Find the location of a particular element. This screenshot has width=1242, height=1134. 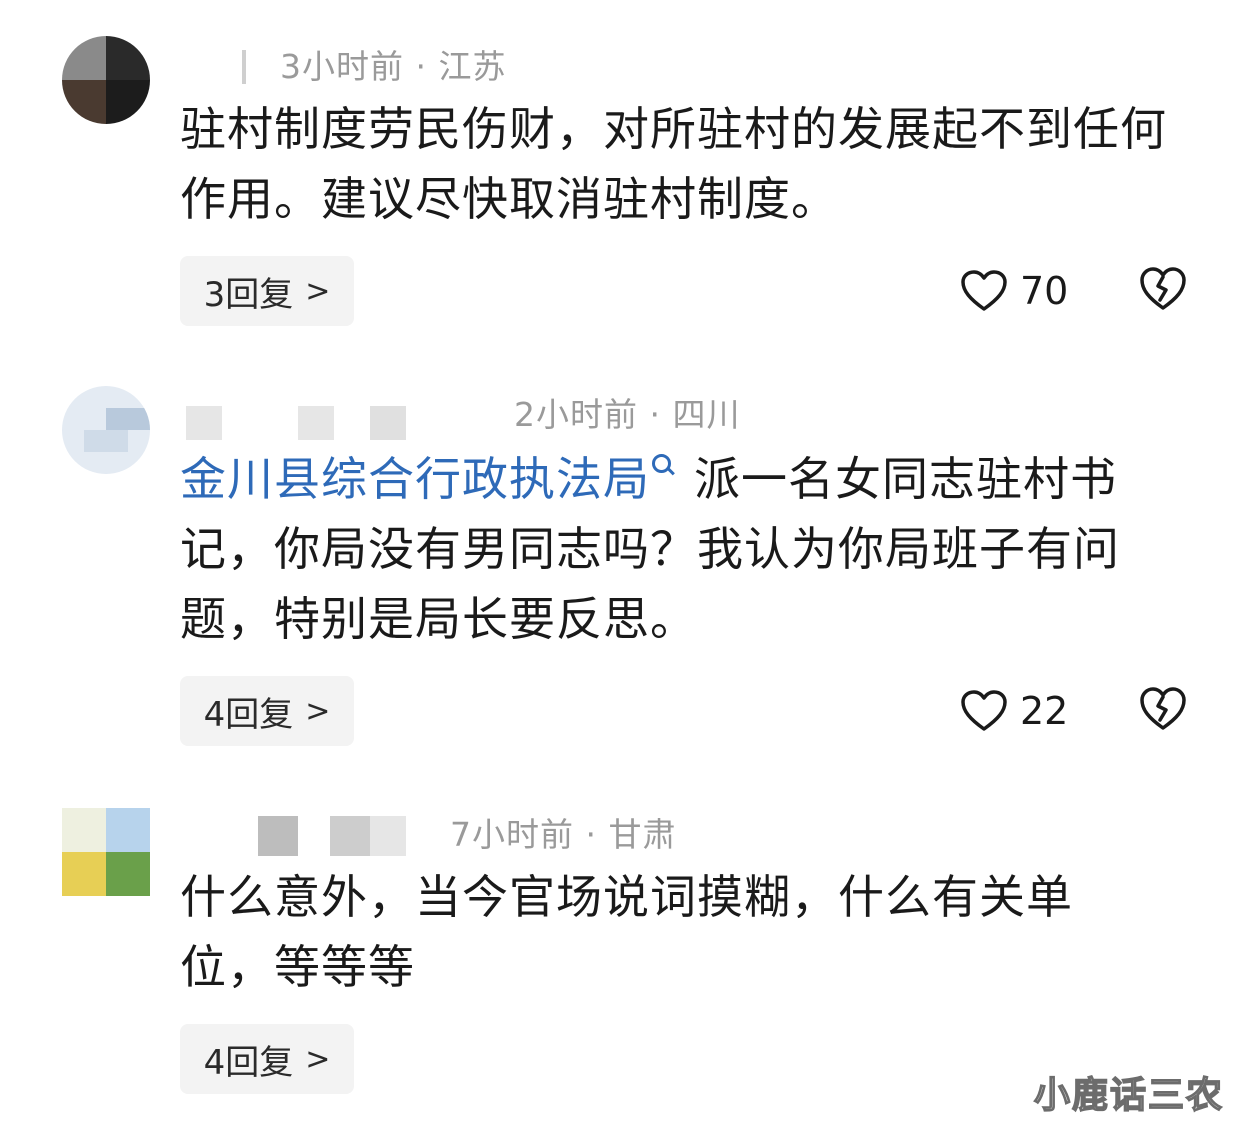

reply-count-label: 3回复 is located at coordinates (248, 294).